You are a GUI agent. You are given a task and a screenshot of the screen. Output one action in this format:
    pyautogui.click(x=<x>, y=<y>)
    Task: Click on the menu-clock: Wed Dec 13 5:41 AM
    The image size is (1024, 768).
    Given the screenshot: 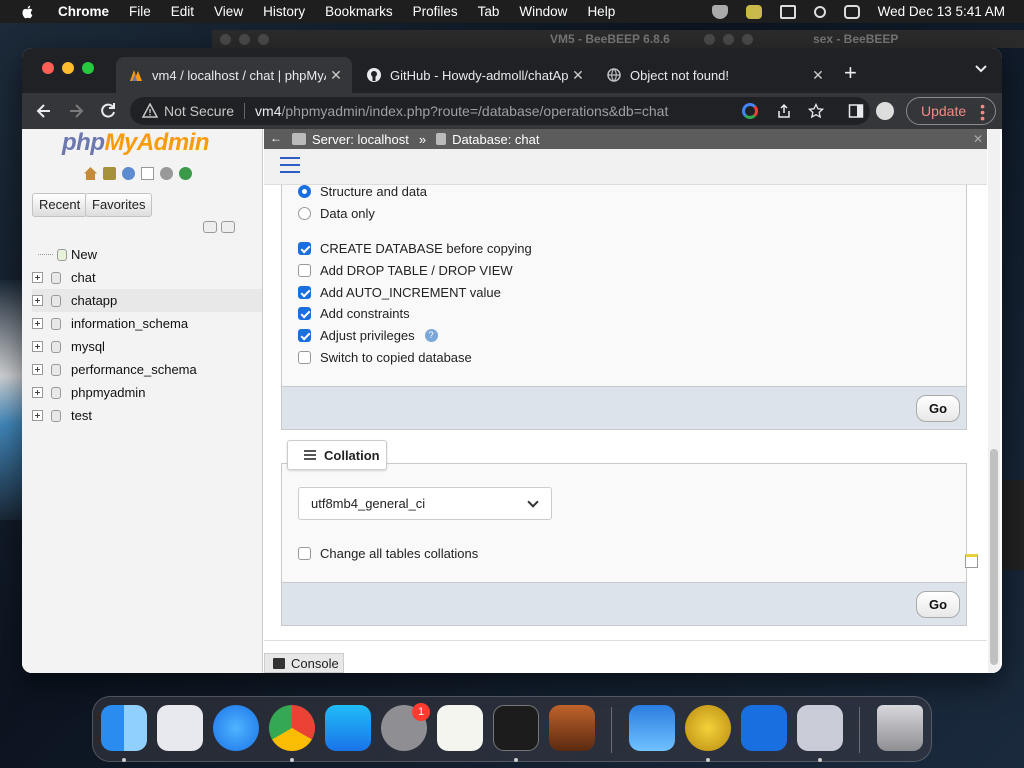 What is the action you would take?
    pyautogui.click(x=941, y=11)
    